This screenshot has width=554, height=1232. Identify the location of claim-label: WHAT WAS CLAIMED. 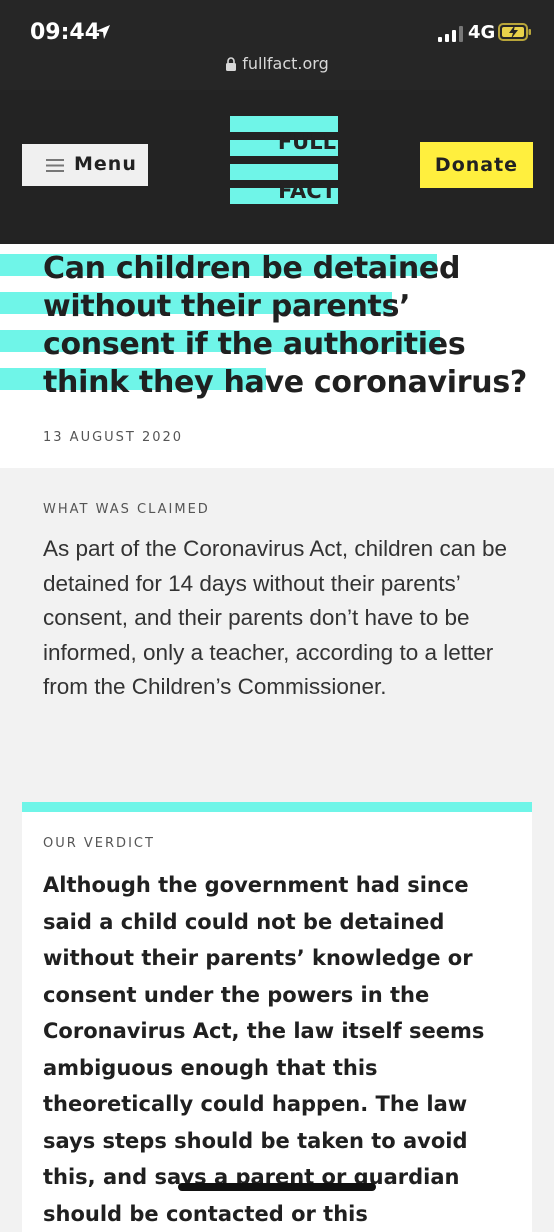
(126, 509).